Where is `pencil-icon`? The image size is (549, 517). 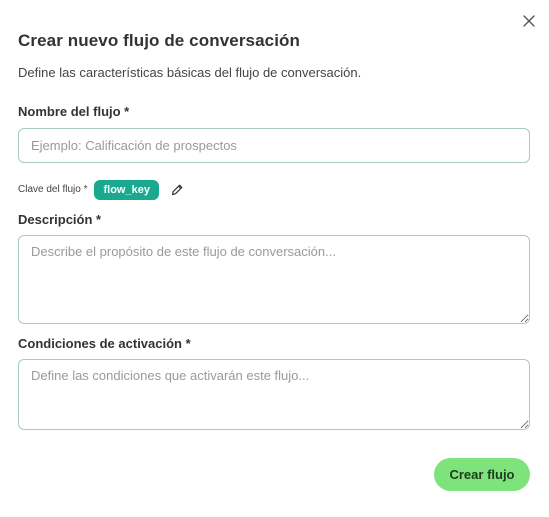 pencil-icon is located at coordinates (177, 189).